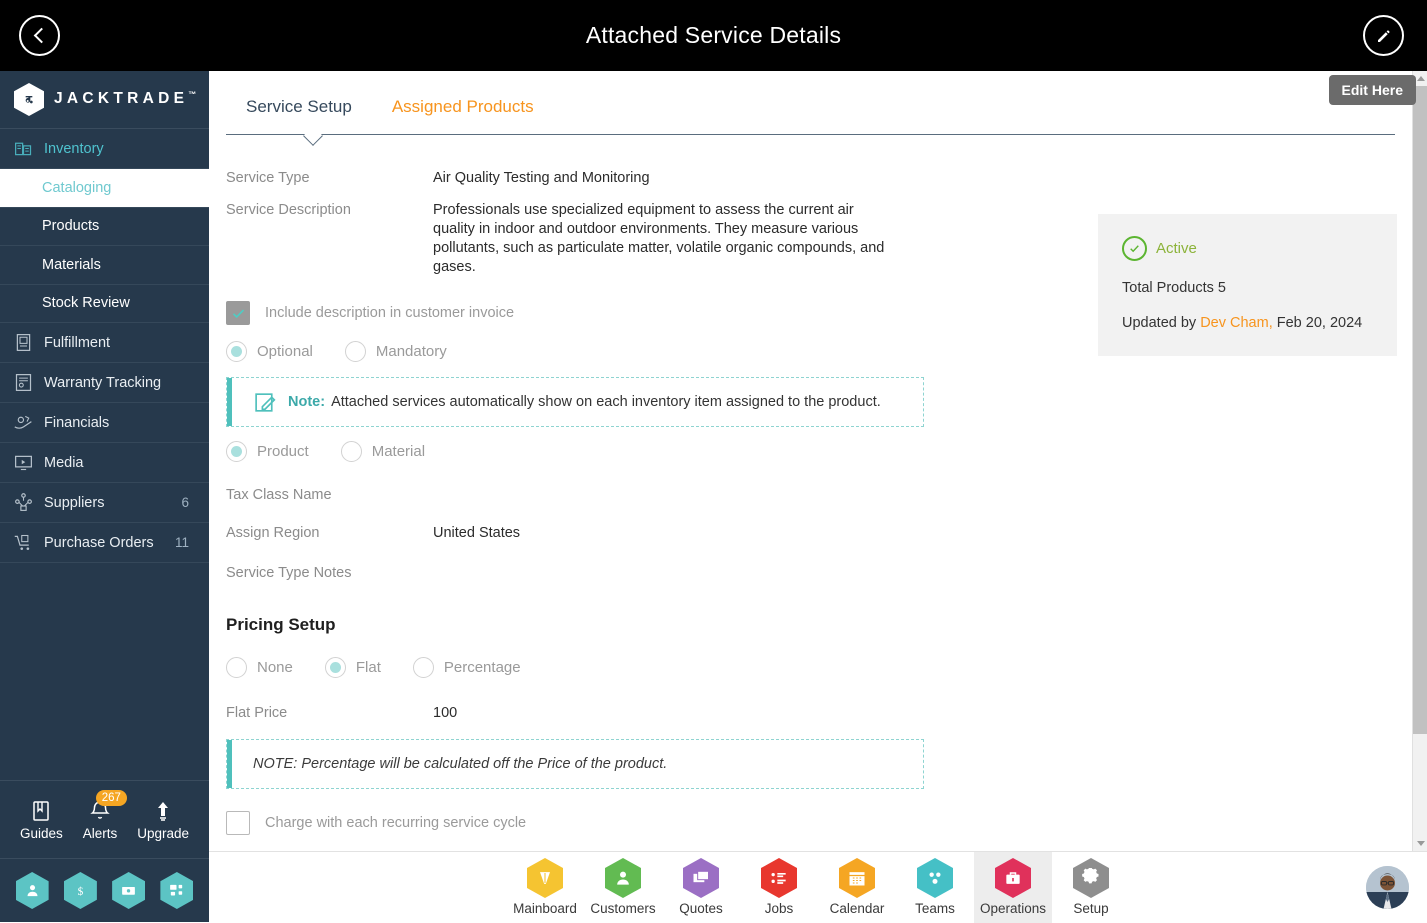  What do you see at coordinates (1176, 248) in the screenshot?
I see `status-label: Active` at bounding box center [1176, 248].